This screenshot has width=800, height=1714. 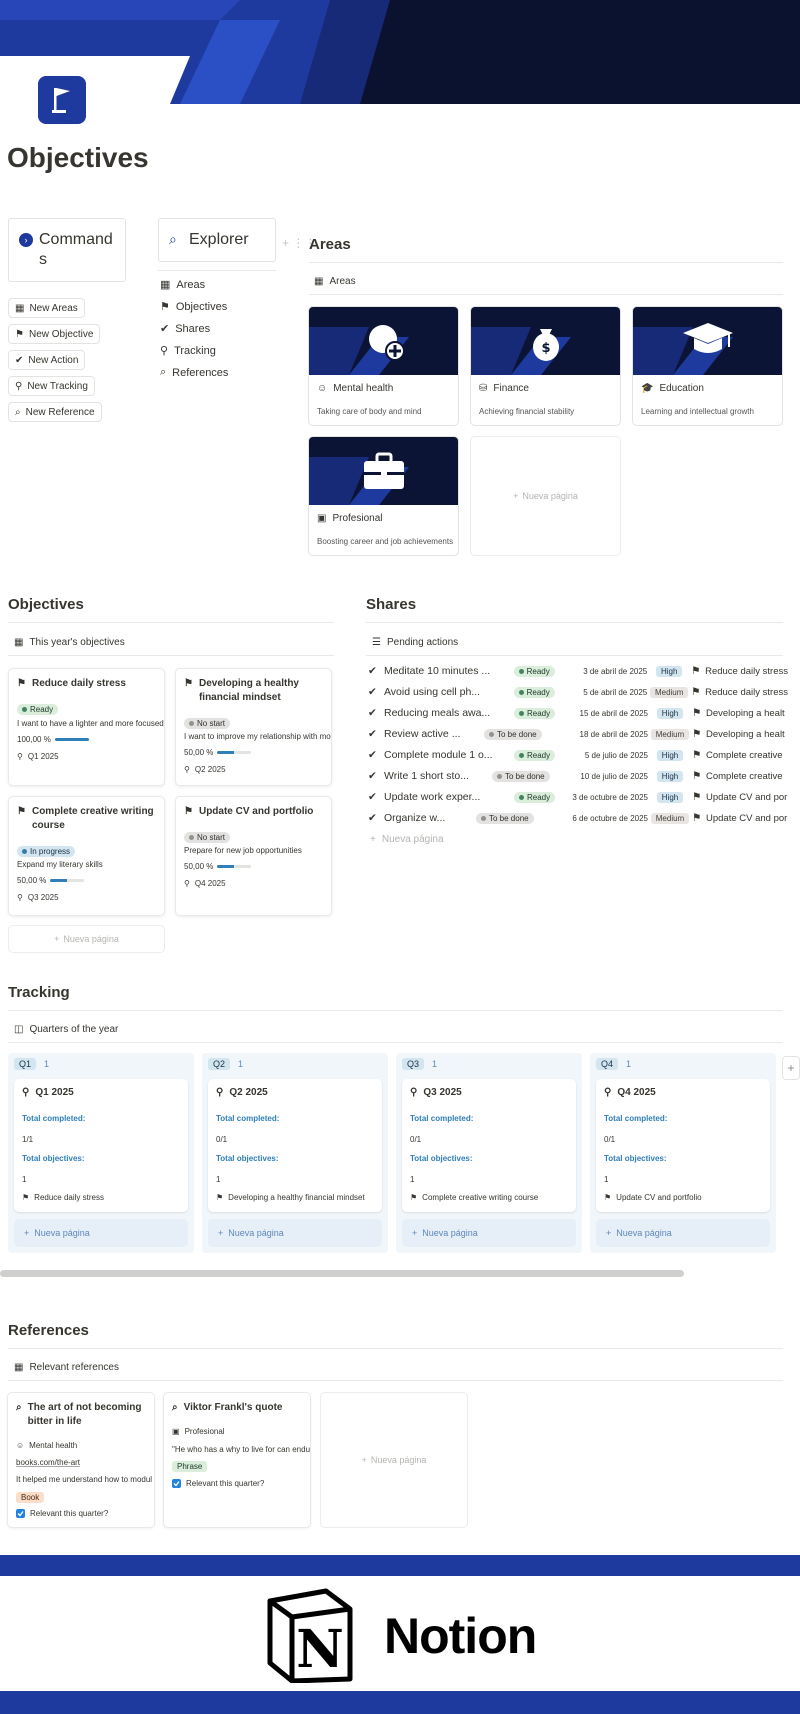 What do you see at coordinates (670, 755) in the screenshot?
I see `priority-badge: High` at bounding box center [670, 755].